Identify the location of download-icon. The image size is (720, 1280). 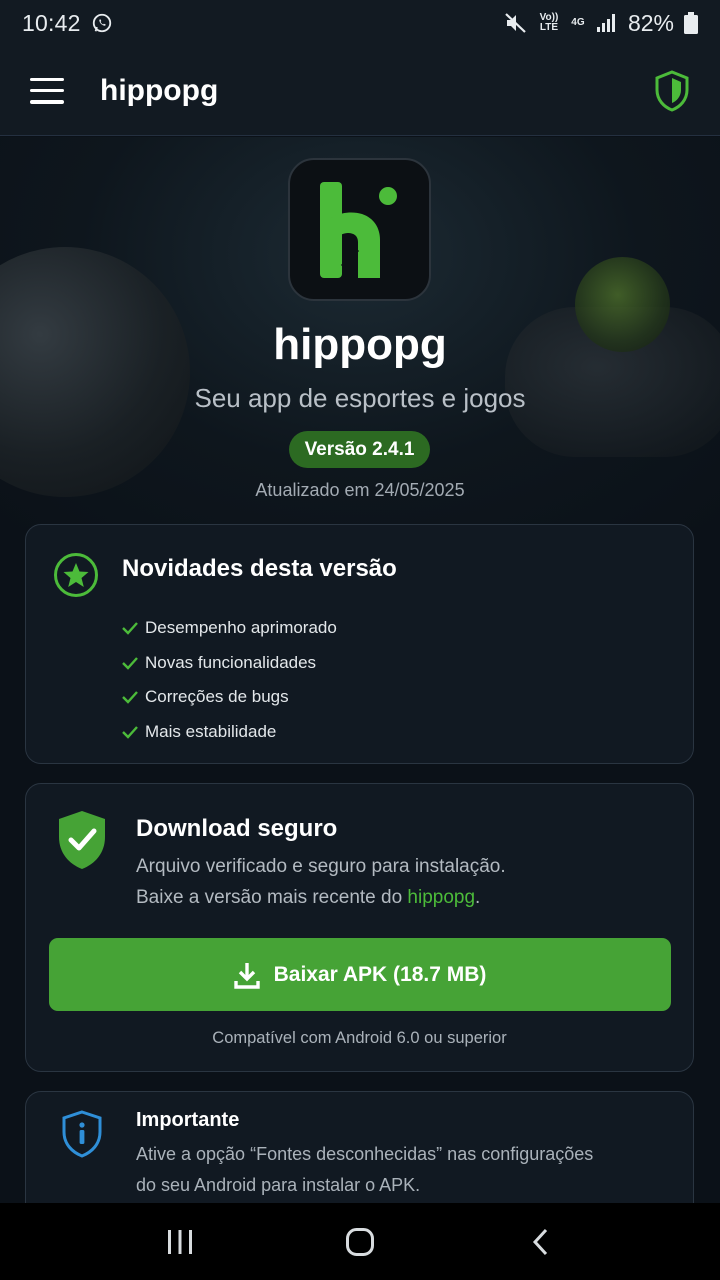
(246, 975).